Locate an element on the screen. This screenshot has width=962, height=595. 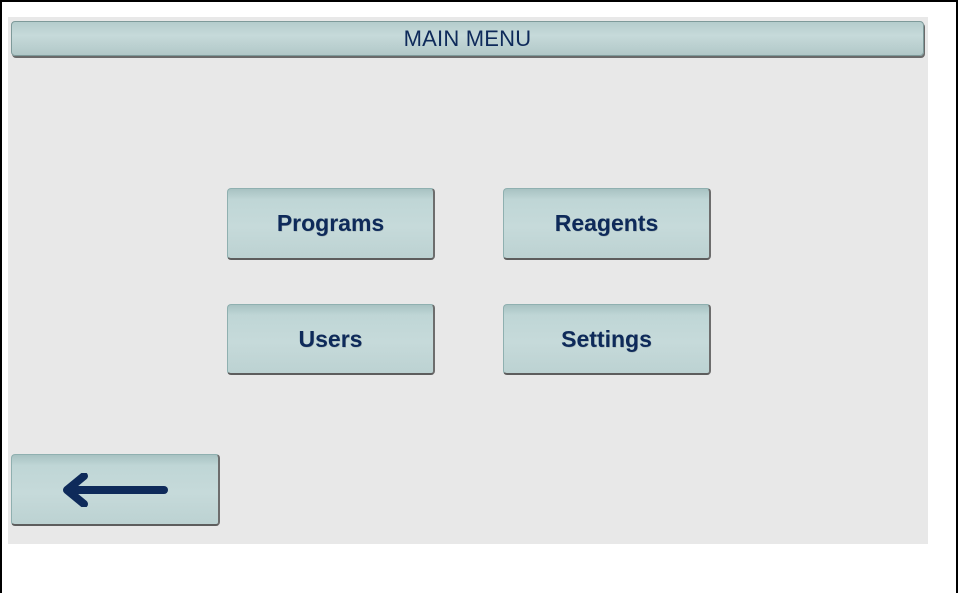
users-button: Users is located at coordinates (331, 339).